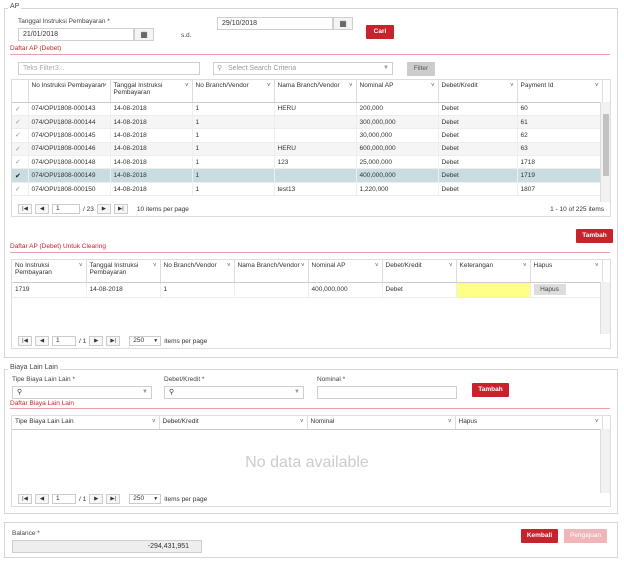 The width and height of the screenshot is (624, 577). What do you see at coordinates (421, 69) in the screenshot?
I see `filter-button: Filter` at bounding box center [421, 69].